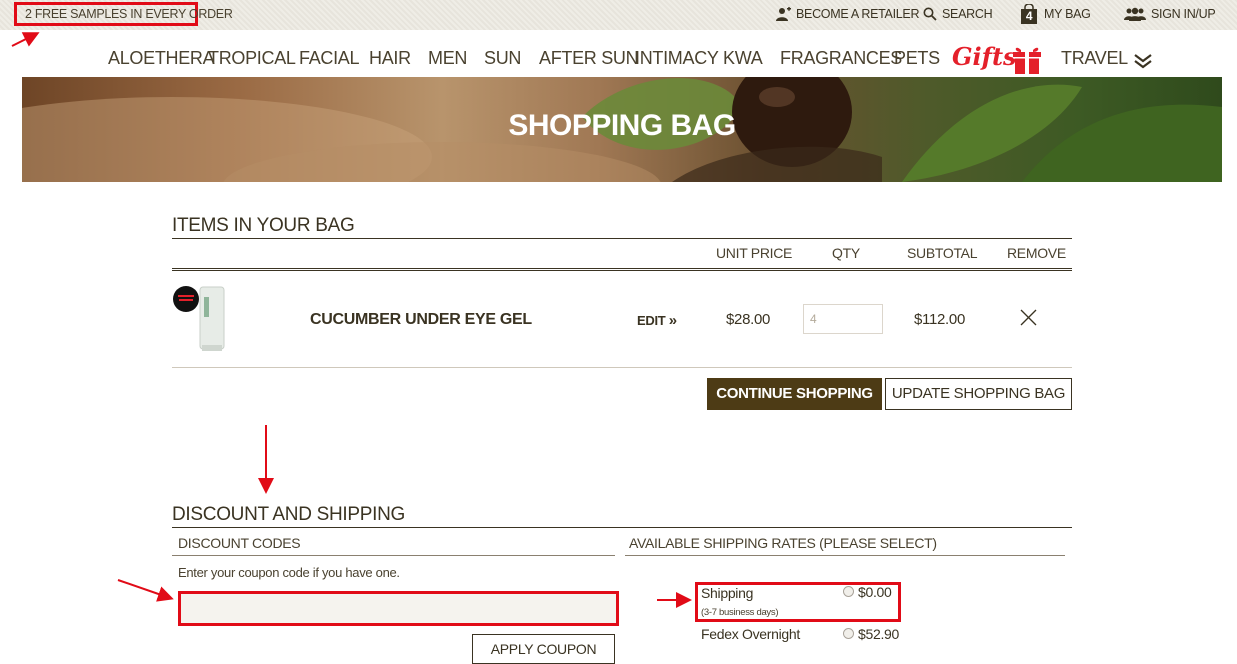 The width and height of the screenshot is (1237, 664). What do you see at coordinates (743, 58) in the screenshot?
I see `nav-item-kwa: KWA` at bounding box center [743, 58].